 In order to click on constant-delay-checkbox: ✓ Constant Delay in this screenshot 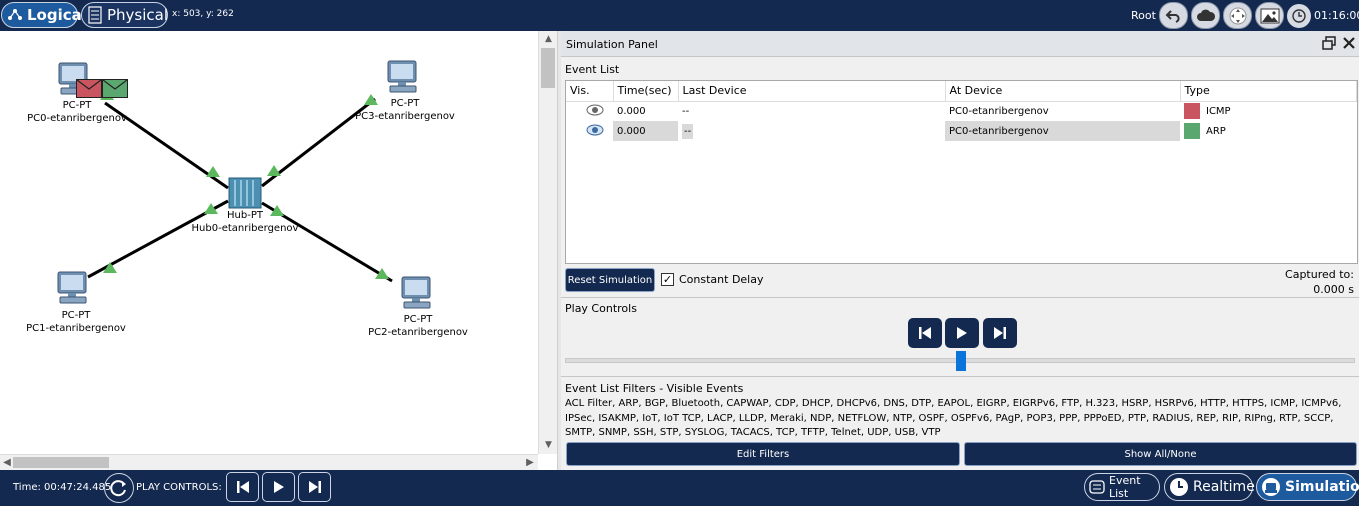, I will do `click(712, 279)`.